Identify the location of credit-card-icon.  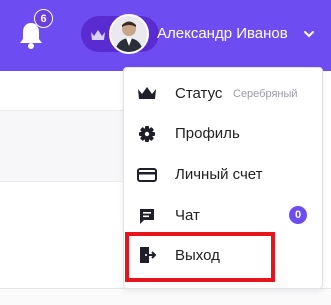
(147, 175).